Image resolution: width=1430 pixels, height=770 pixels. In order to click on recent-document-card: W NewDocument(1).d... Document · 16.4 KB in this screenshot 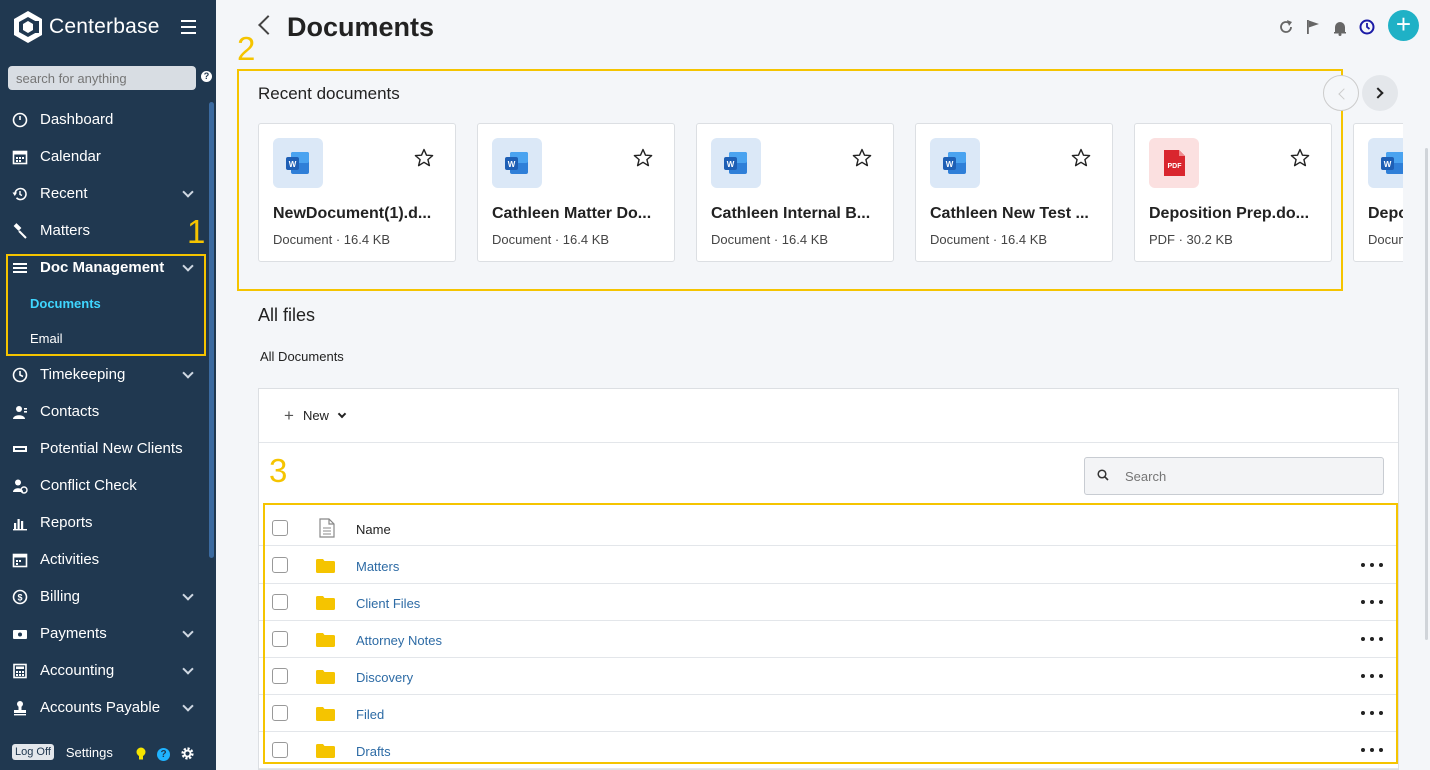, I will do `click(357, 192)`.